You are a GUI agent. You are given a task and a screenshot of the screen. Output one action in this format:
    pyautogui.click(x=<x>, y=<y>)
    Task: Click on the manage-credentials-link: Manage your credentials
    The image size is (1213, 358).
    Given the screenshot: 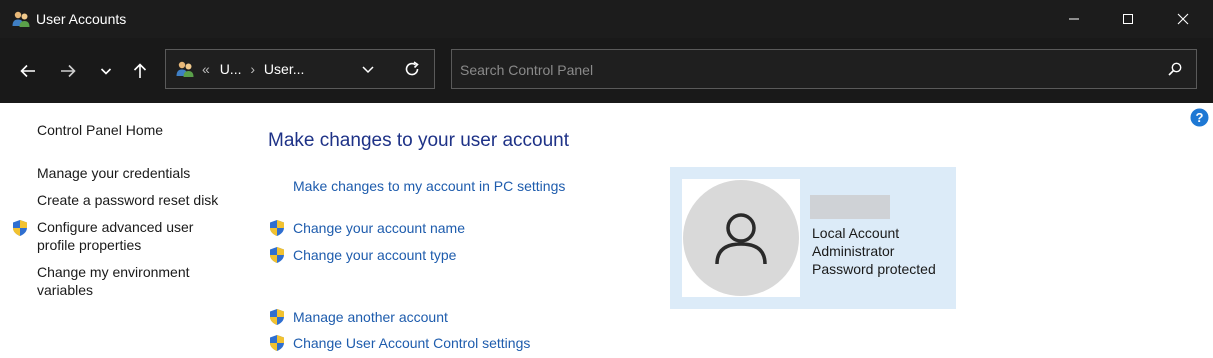 What is the action you would take?
    pyautogui.click(x=113, y=173)
    